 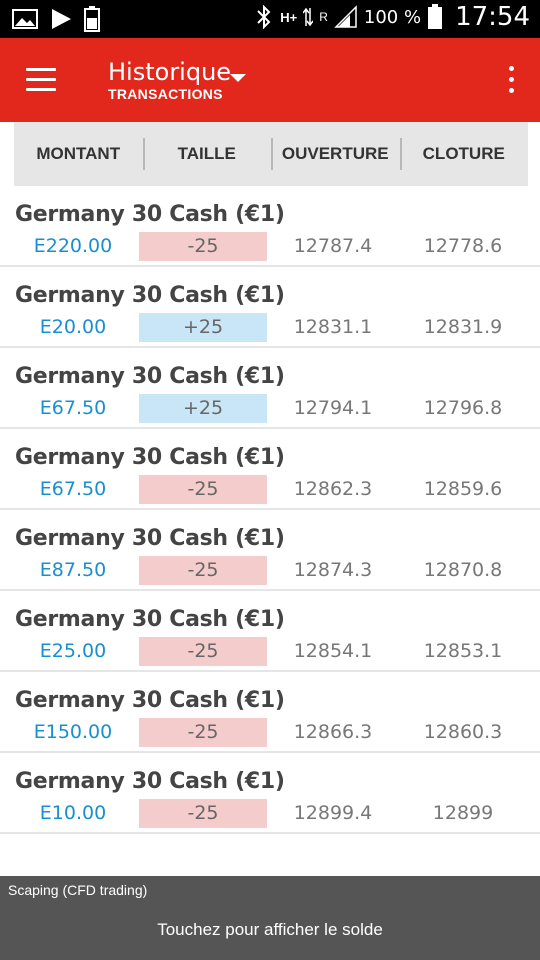 What do you see at coordinates (463, 570) in the screenshot?
I see `close-value: 12870.8` at bounding box center [463, 570].